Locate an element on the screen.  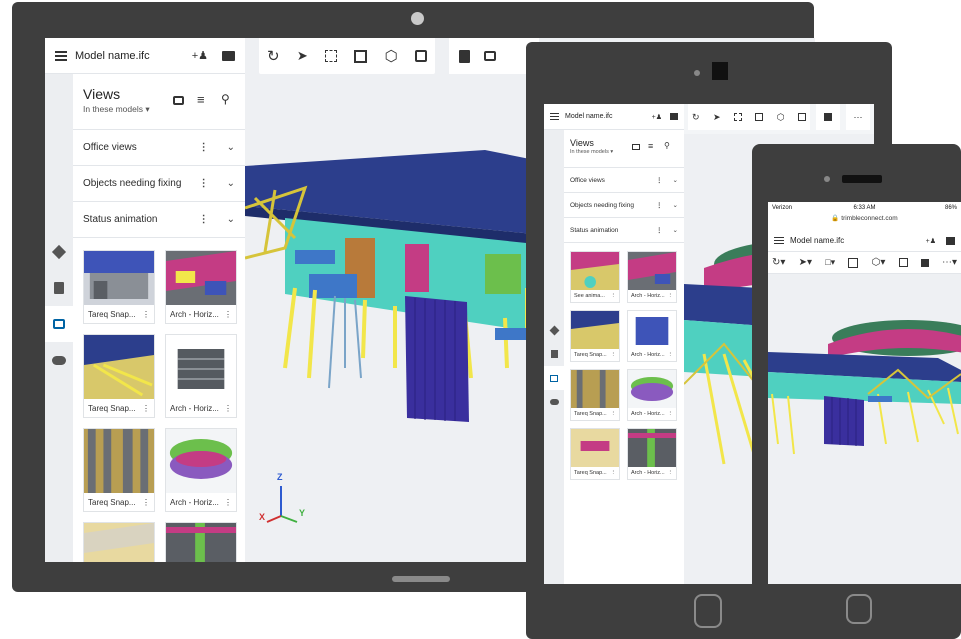
url-bar: 🔒 trimbleconnect.com is located at coordinates (864, 220).